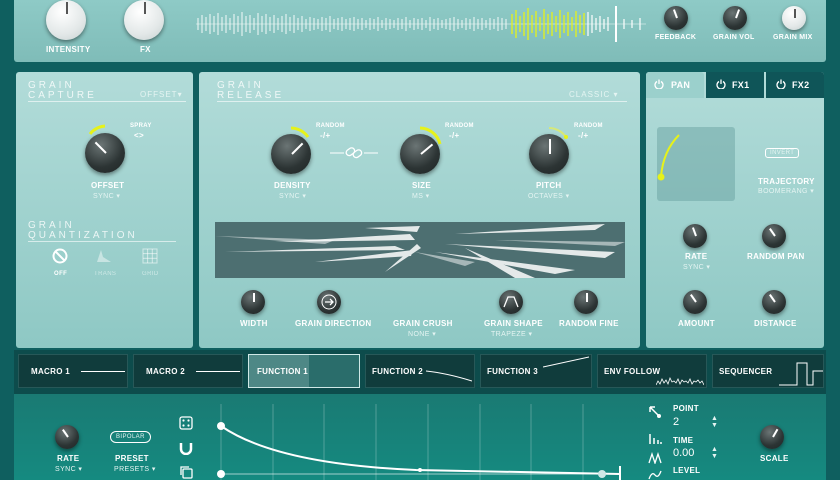 The width and height of the screenshot is (840, 480). What do you see at coordinates (449, 376) in the screenshot?
I see `function-2-preview` at bounding box center [449, 376].